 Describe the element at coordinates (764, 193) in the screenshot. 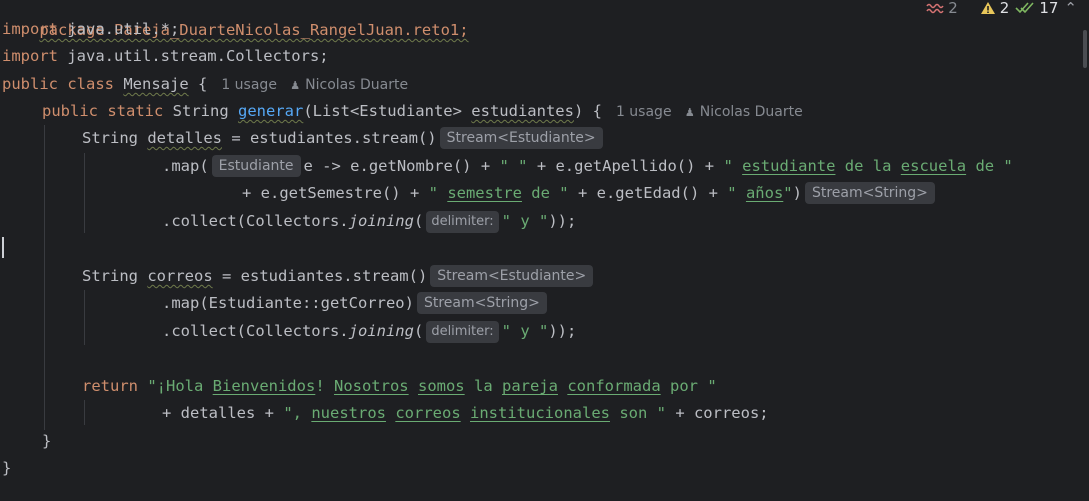

I see `string-word: años` at that location.